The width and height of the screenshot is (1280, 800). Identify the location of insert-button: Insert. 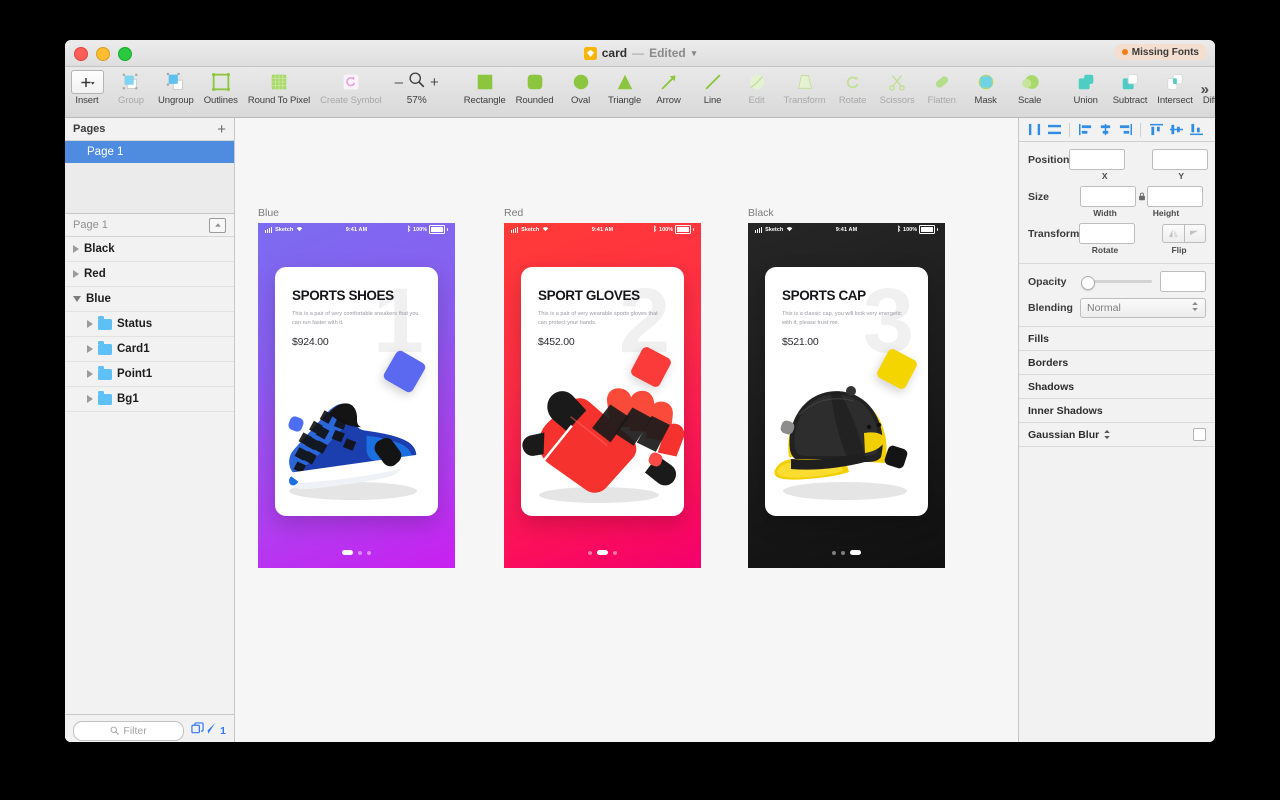
(87, 88).